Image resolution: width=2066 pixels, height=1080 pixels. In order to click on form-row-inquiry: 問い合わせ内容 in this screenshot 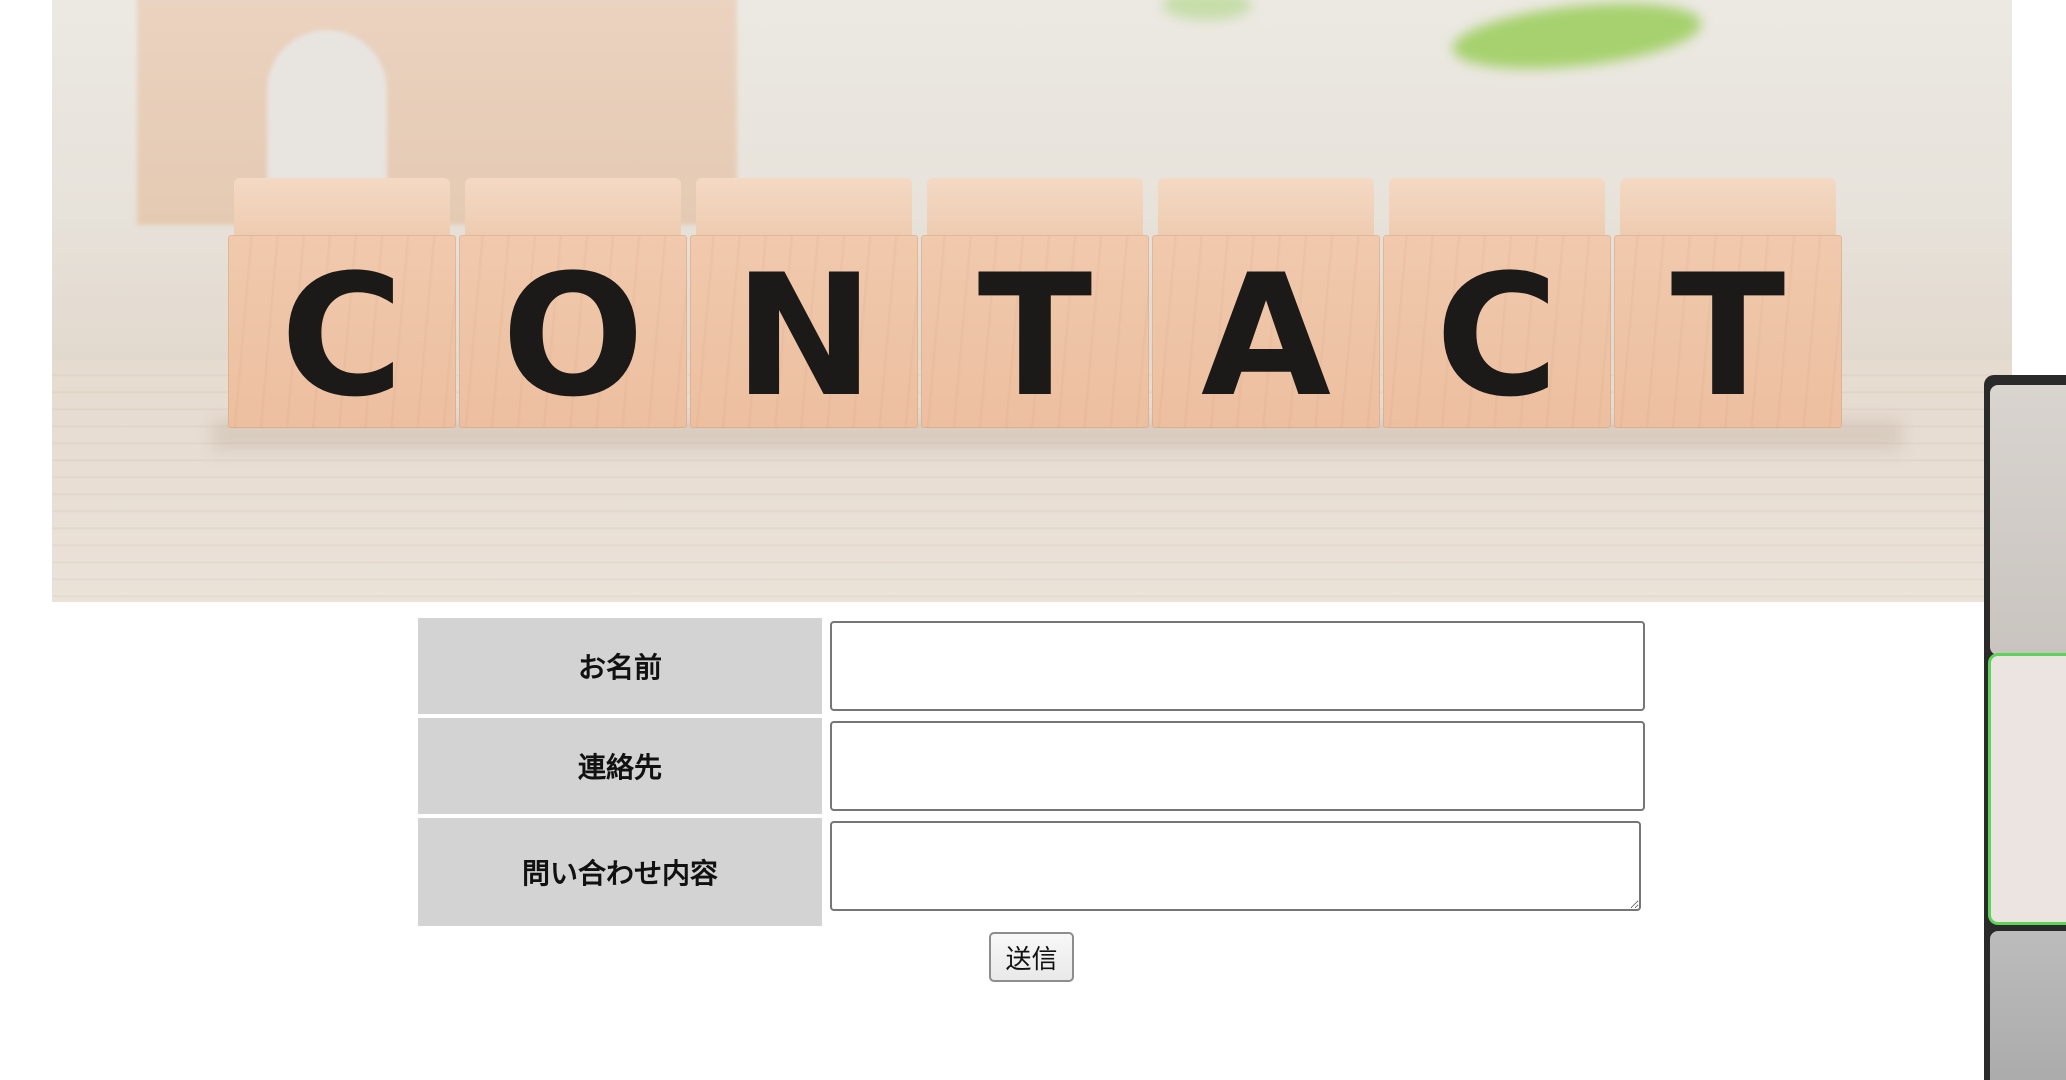, I will do `click(1032, 872)`.